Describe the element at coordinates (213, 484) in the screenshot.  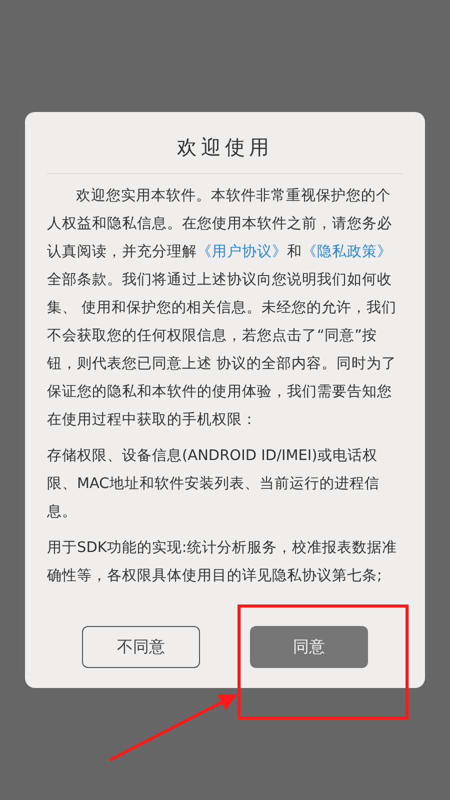
I see `paragraph: 存储权限、设备信息(ANDROID ID/IMEI)或电话权限、MAC地址和软件安装列表、当前运行的进程信息。` at that location.